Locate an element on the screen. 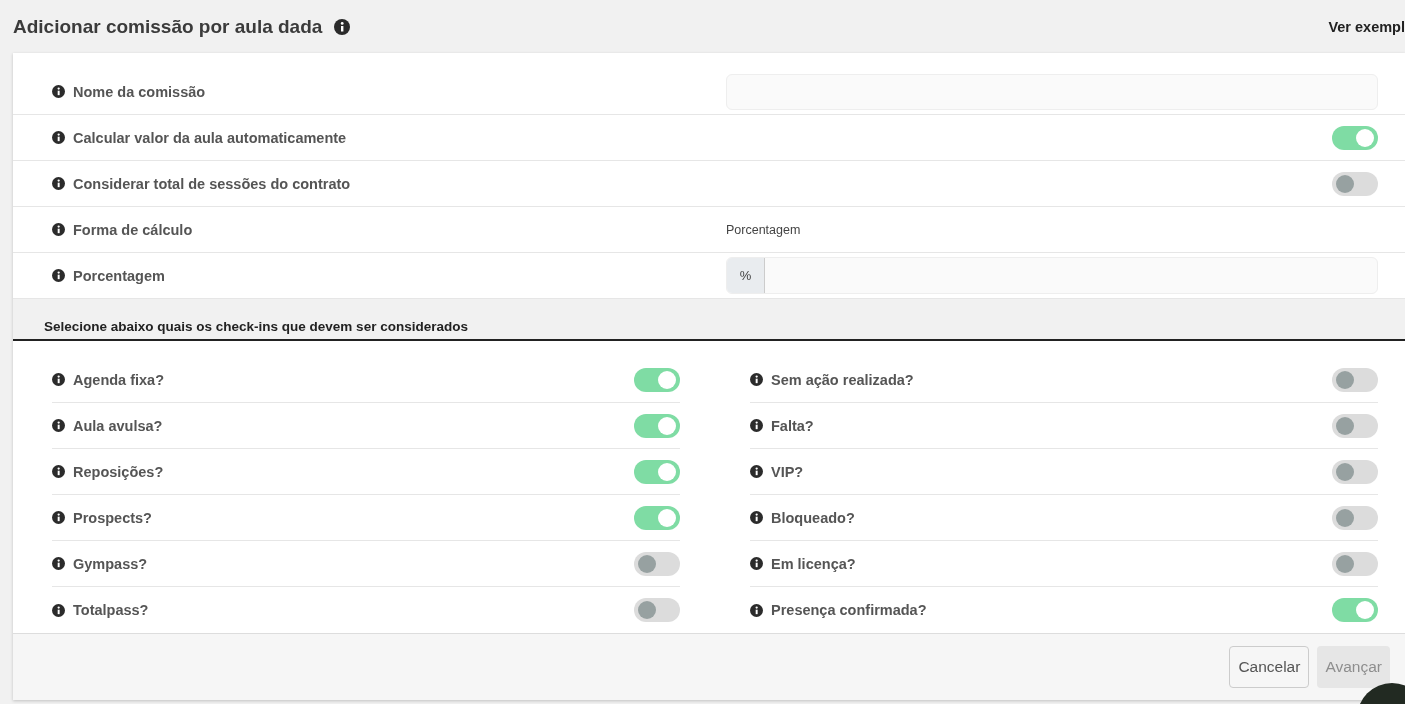 The height and width of the screenshot is (704, 1405). field-label: VIP? is located at coordinates (787, 471).